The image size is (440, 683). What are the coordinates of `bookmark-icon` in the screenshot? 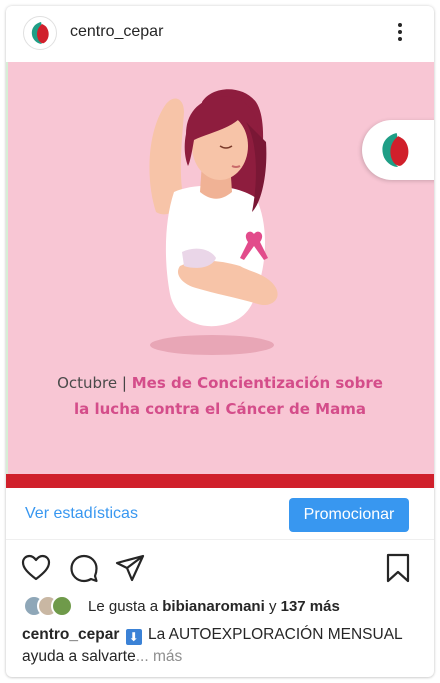 It's located at (398, 568).